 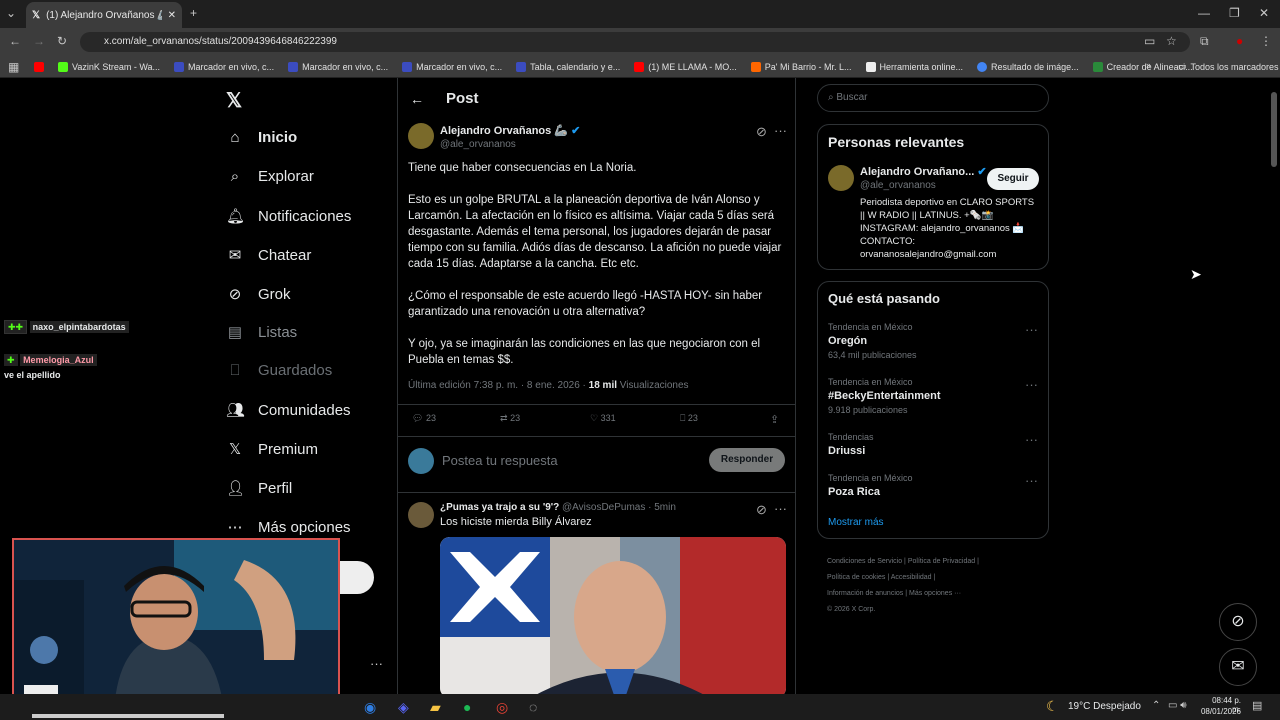 What do you see at coordinates (15, 41) in the screenshot?
I see `back-icon: ←` at bounding box center [15, 41].